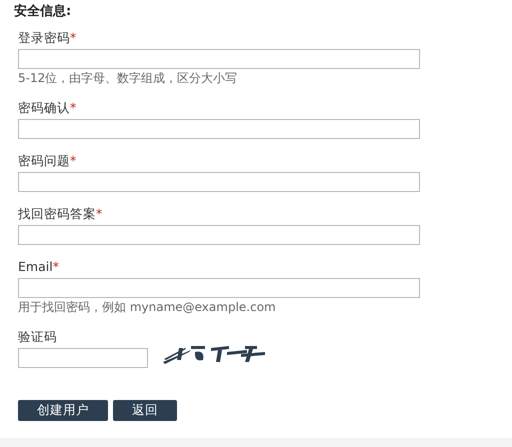  I want to click on field-hint: 用于找回密码，例如 myname@example.com, so click(147, 307).